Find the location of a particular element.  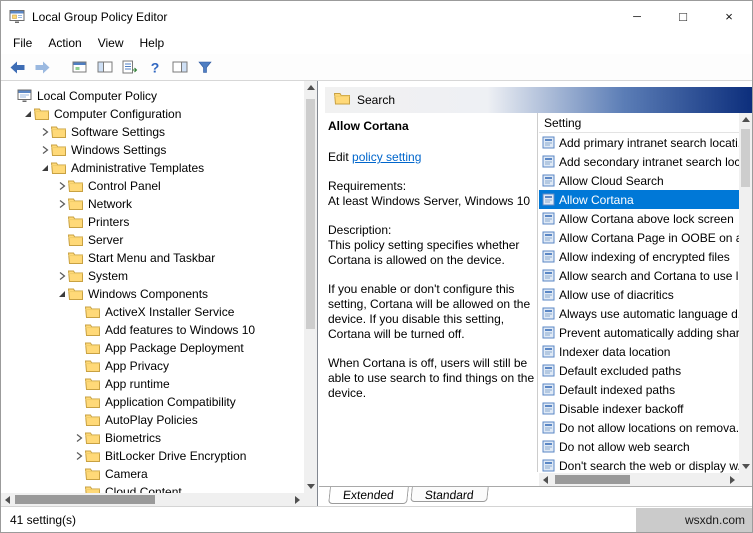

menu-file: File is located at coordinates (22, 43).